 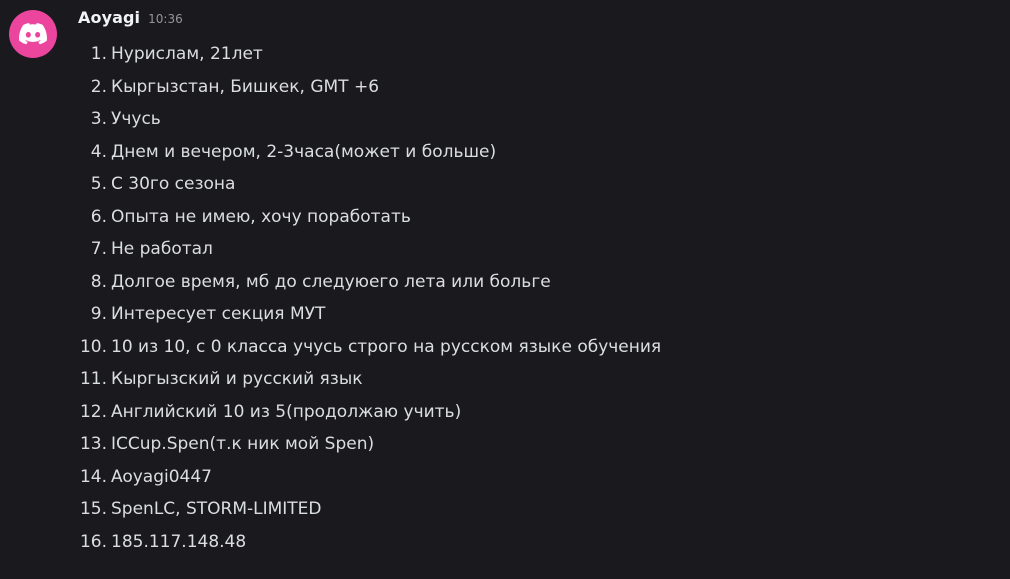 What do you see at coordinates (173, 184) in the screenshot?
I see `list-item-text: С 30го сезона` at bounding box center [173, 184].